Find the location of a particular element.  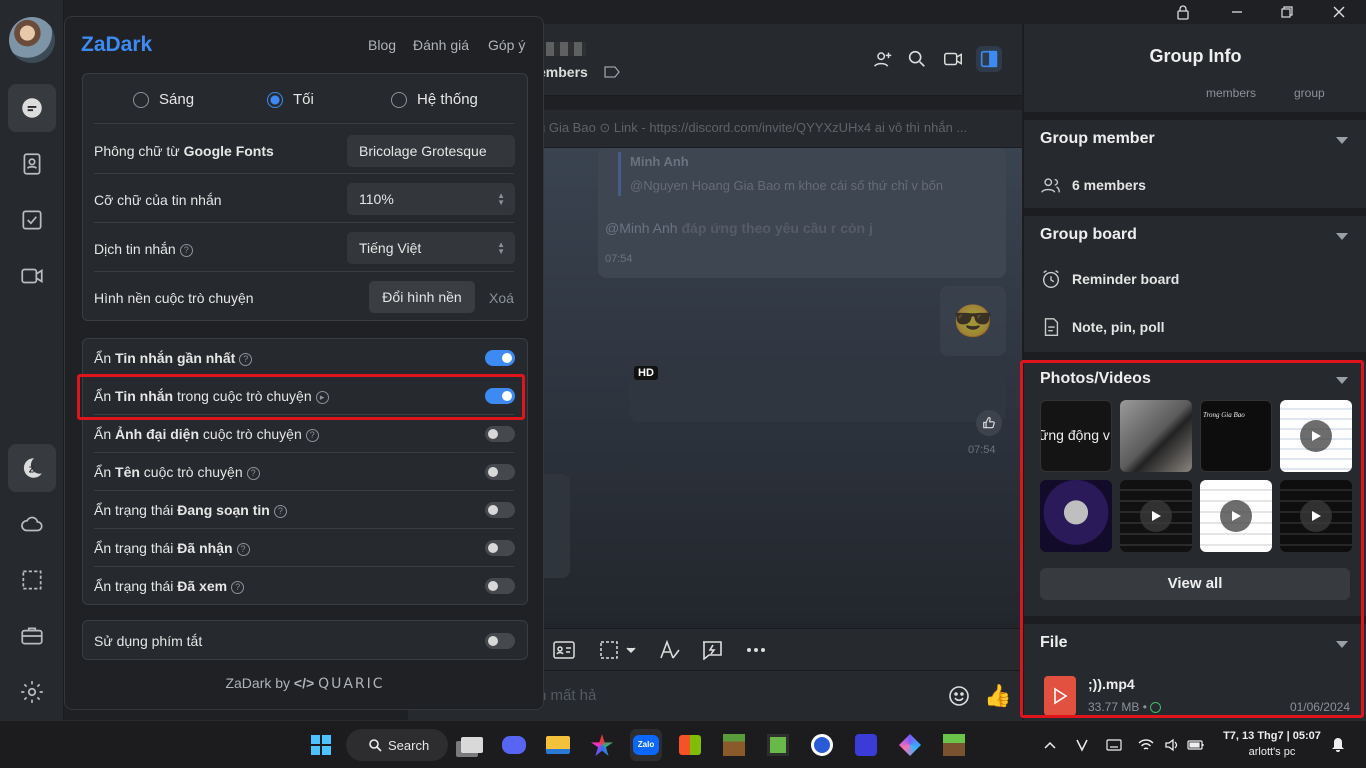

message-mention: @Minh Anh is located at coordinates (641, 228).